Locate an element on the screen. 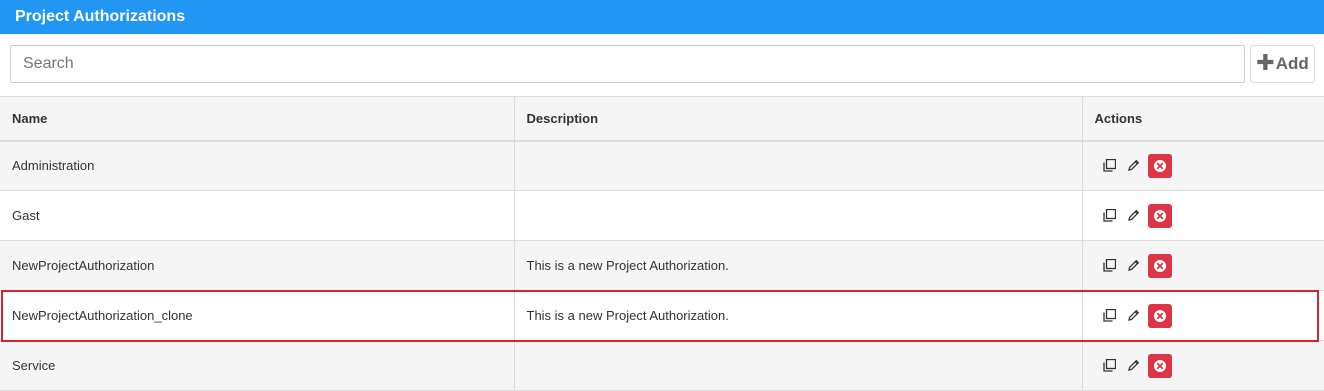 The height and width of the screenshot is (391, 1324). row-name-cell: NewProjectAuthorization is located at coordinates (257, 265).